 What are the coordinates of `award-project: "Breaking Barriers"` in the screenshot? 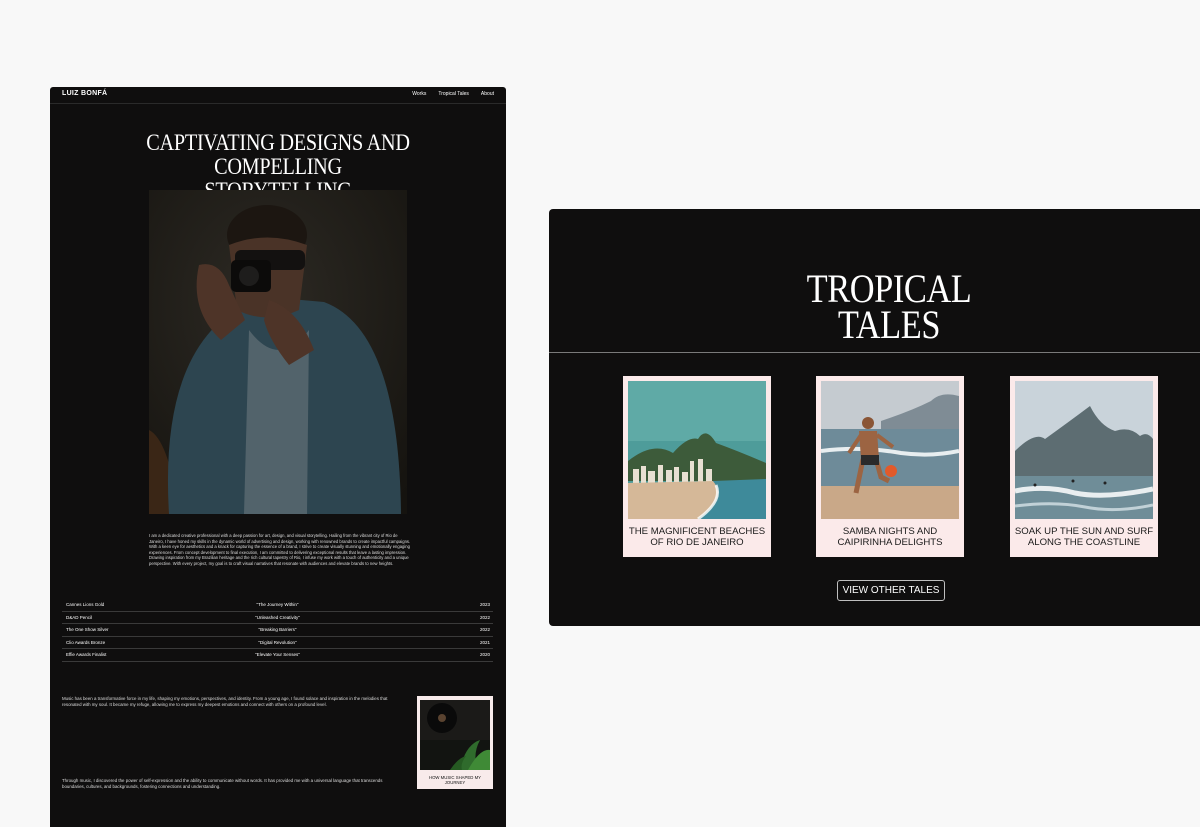 It's located at (277, 629).